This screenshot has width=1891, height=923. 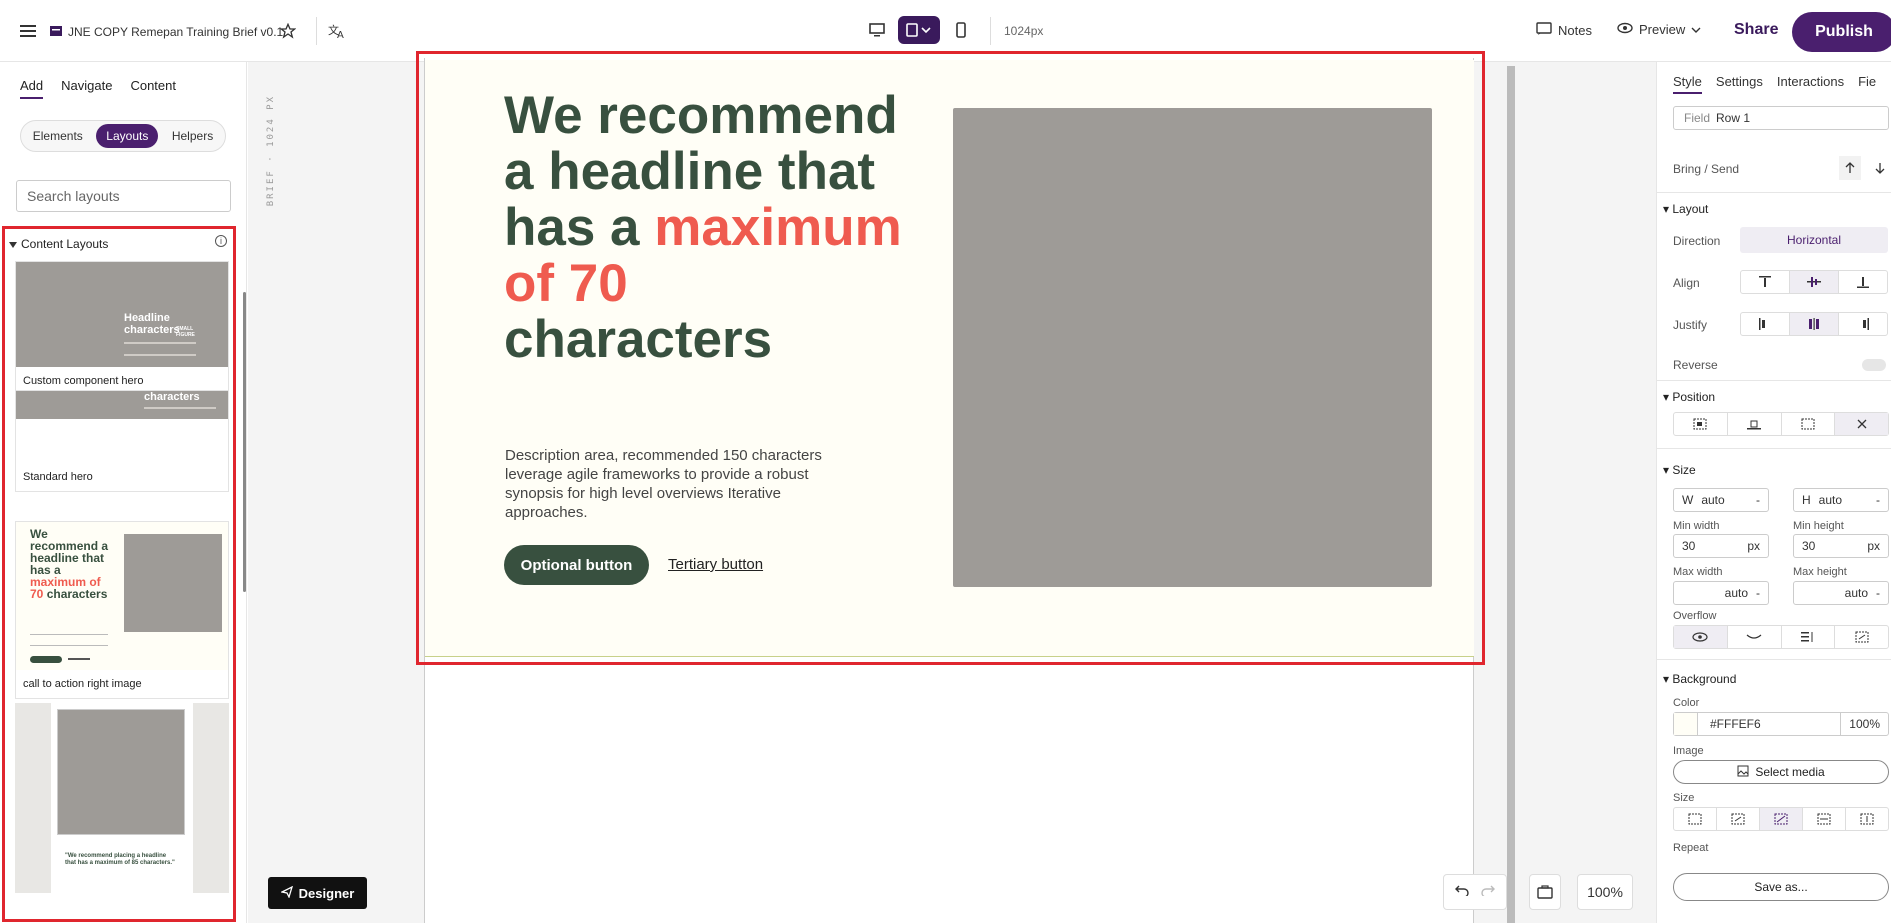 What do you see at coordinates (58, 477) in the screenshot?
I see `layout-card-label: Standard hero` at bounding box center [58, 477].